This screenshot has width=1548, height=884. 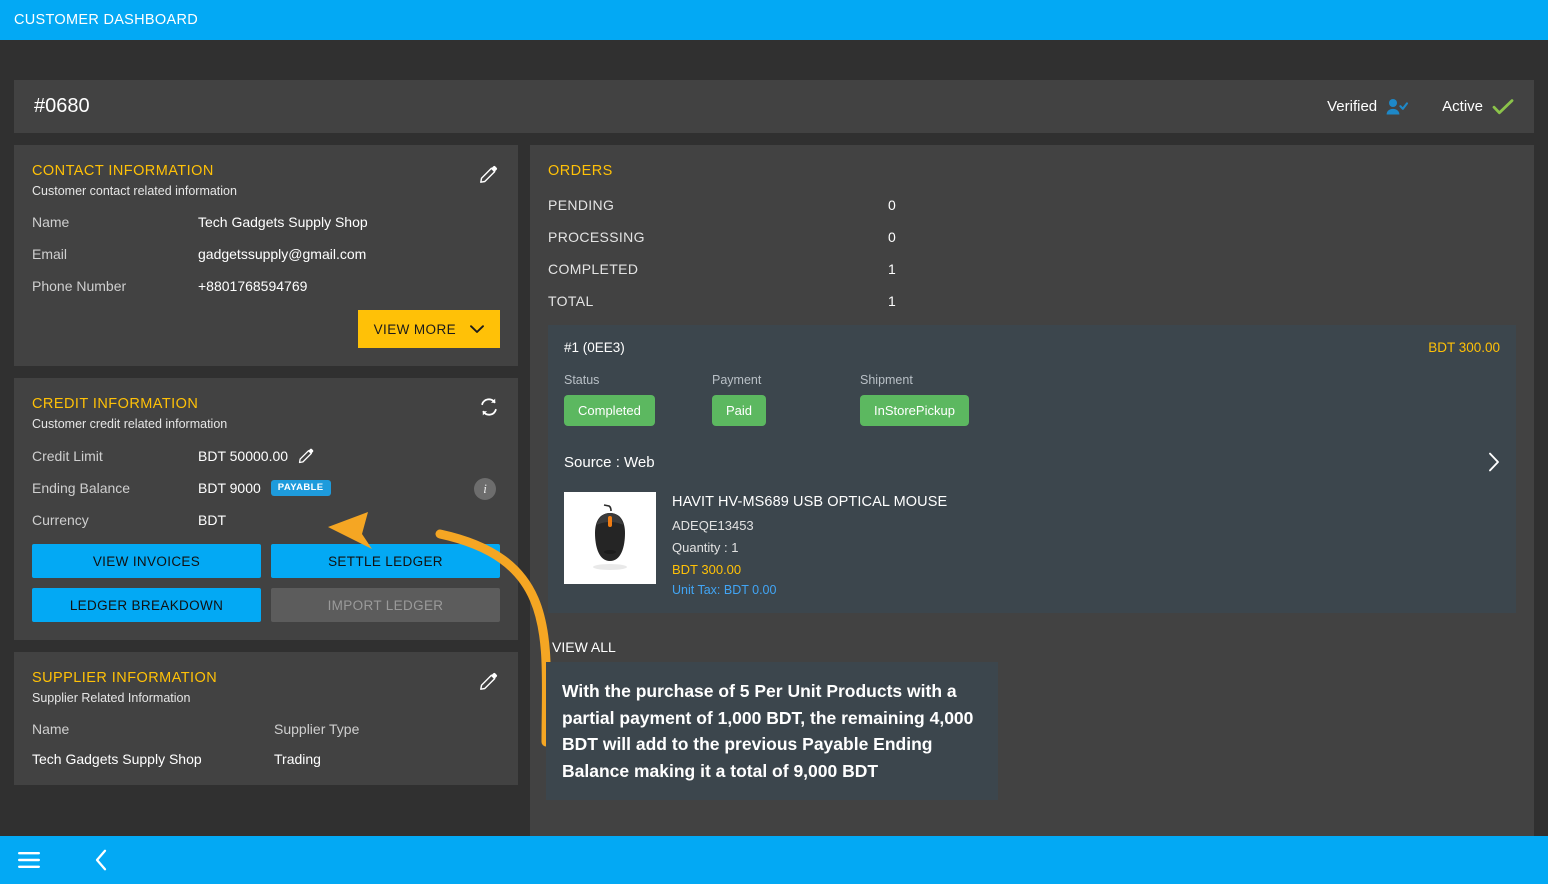 I want to click on top-app-bar: CUSTOMER DASHBOARD, so click(x=774, y=20).